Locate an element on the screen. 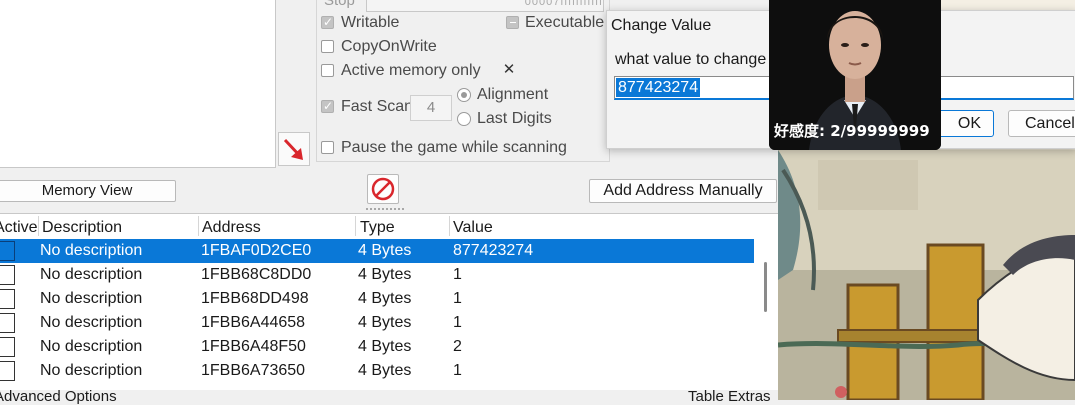 This screenshot has width=1075, height=405. add-to-list-button is located at coordinates (294, 149).